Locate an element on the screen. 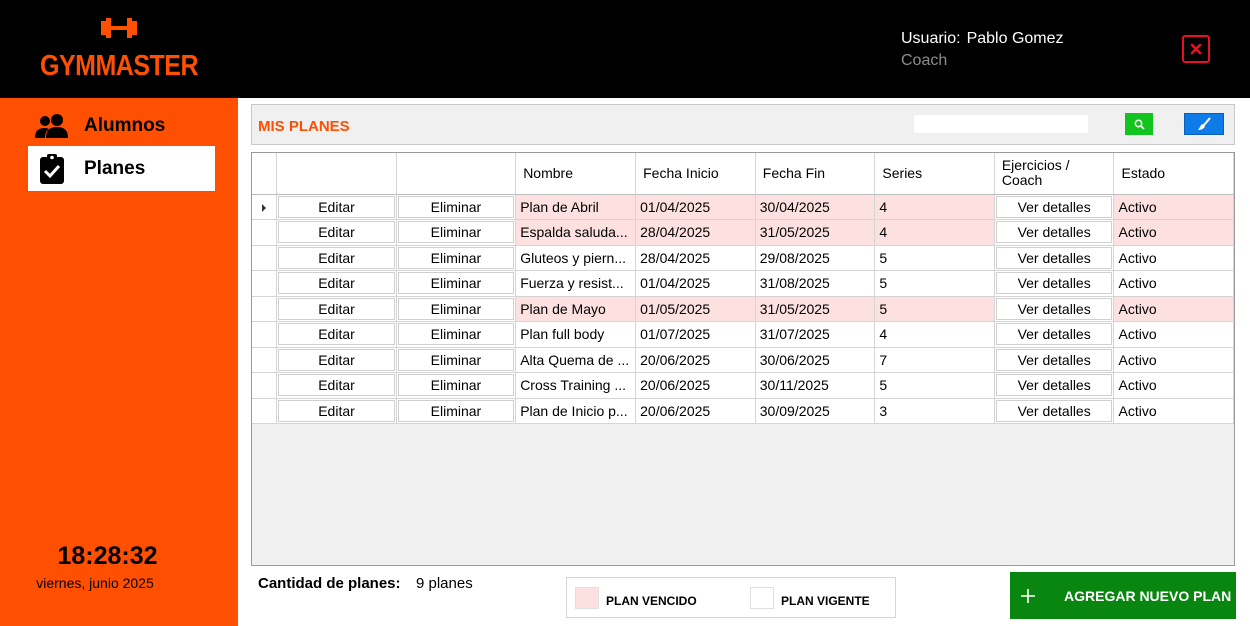 The image size is (1250, 626). sidebar-item-alumnos: Alumnos is located at coordinates (121, 125).